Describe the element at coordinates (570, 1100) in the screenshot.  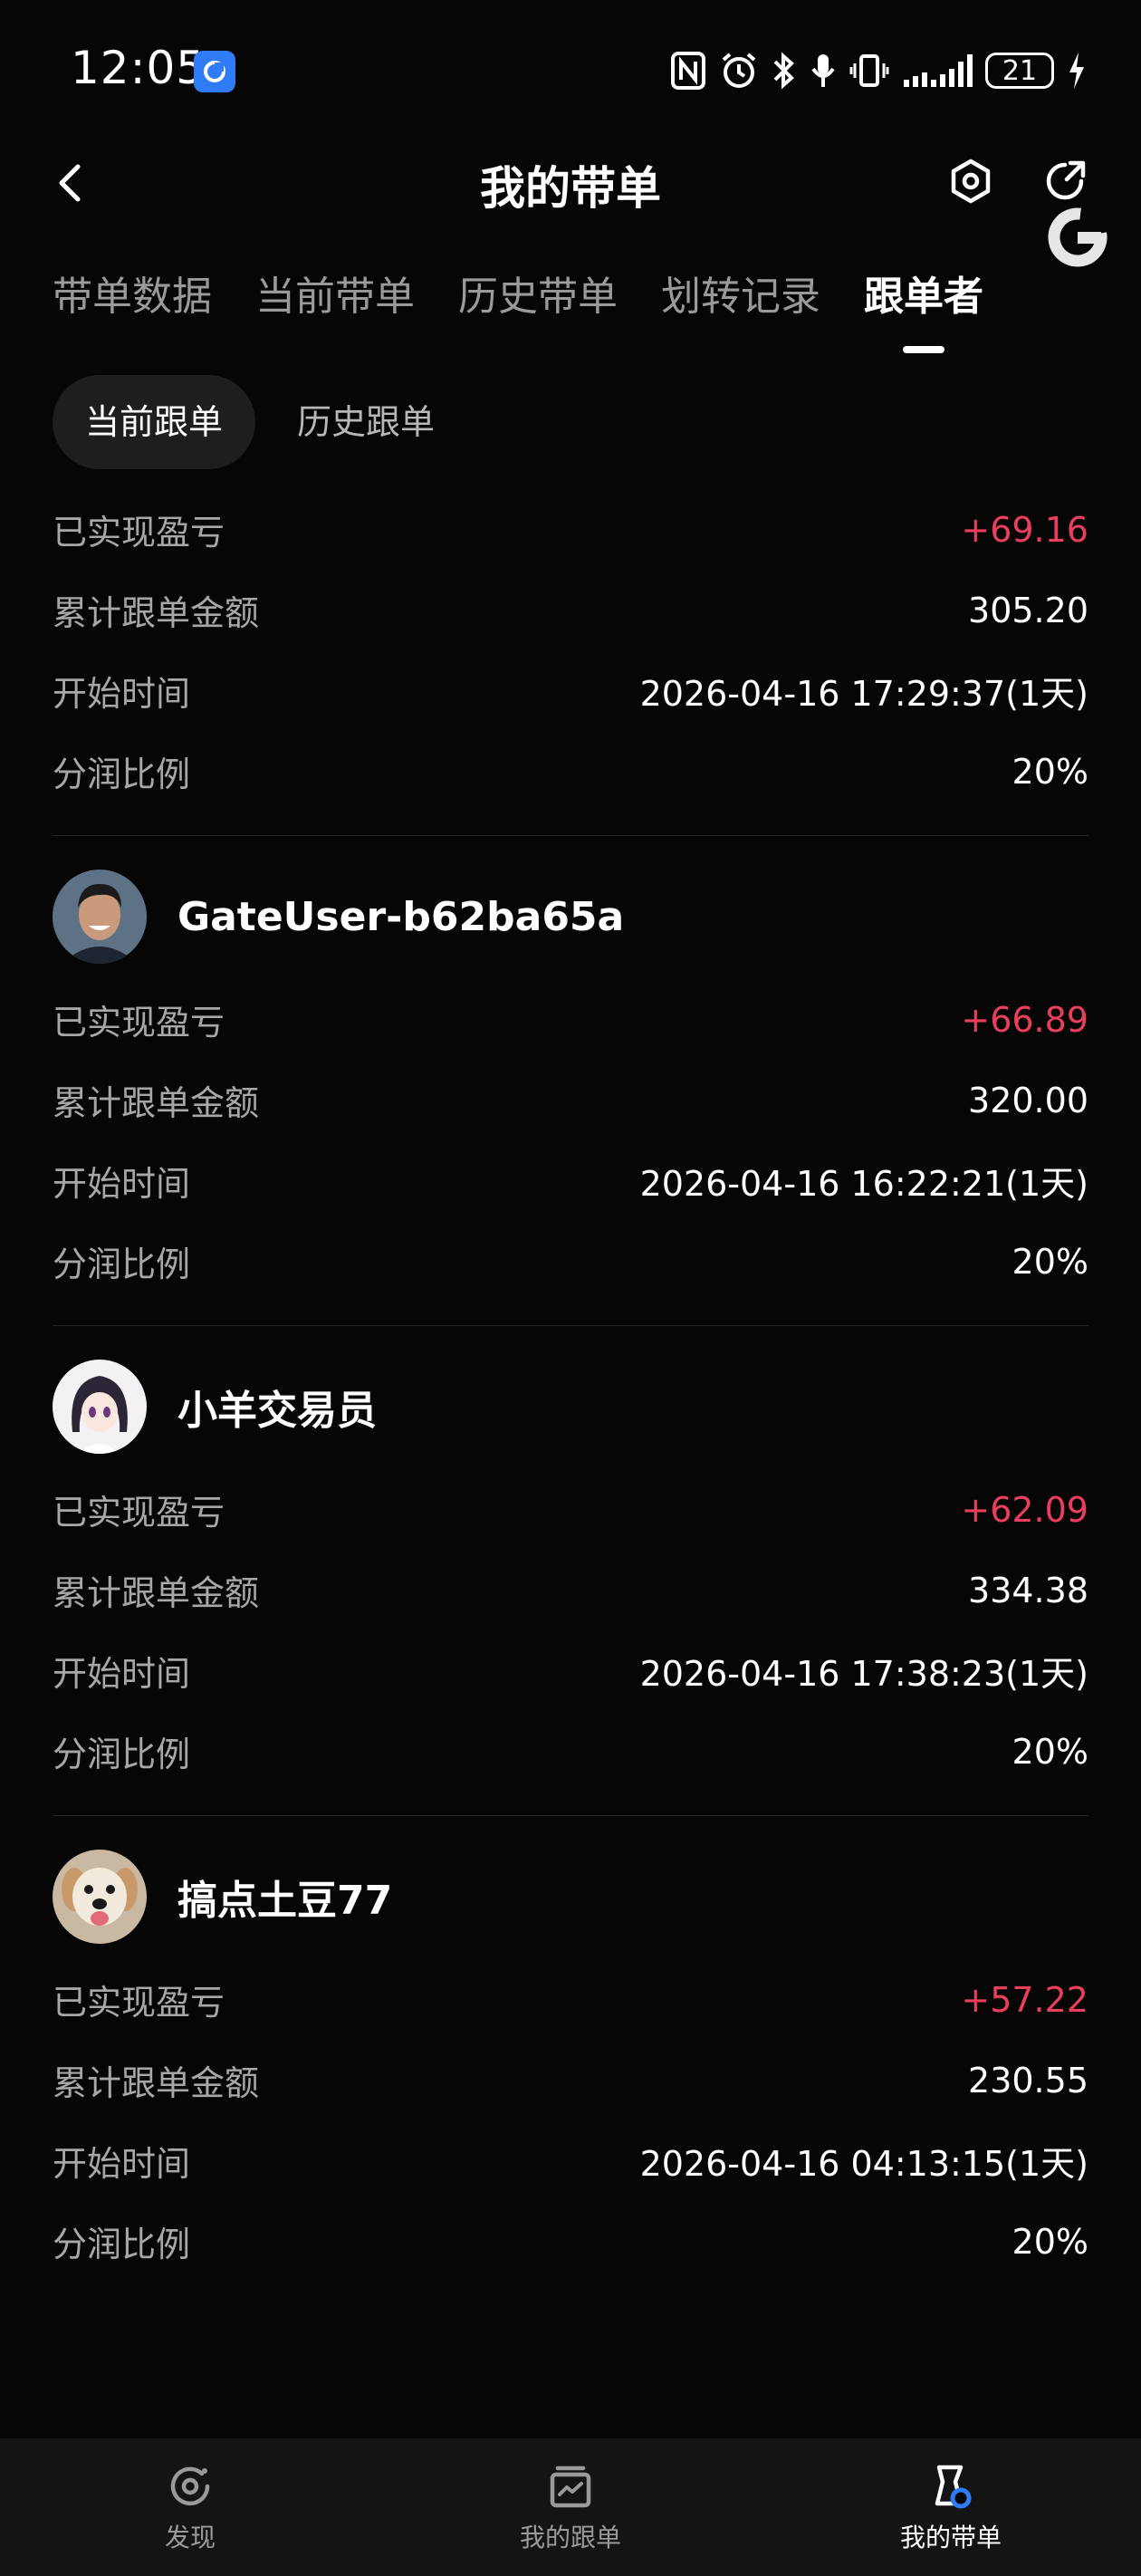
I see `amount-row: 累计跟单金额 320.00` at that location.